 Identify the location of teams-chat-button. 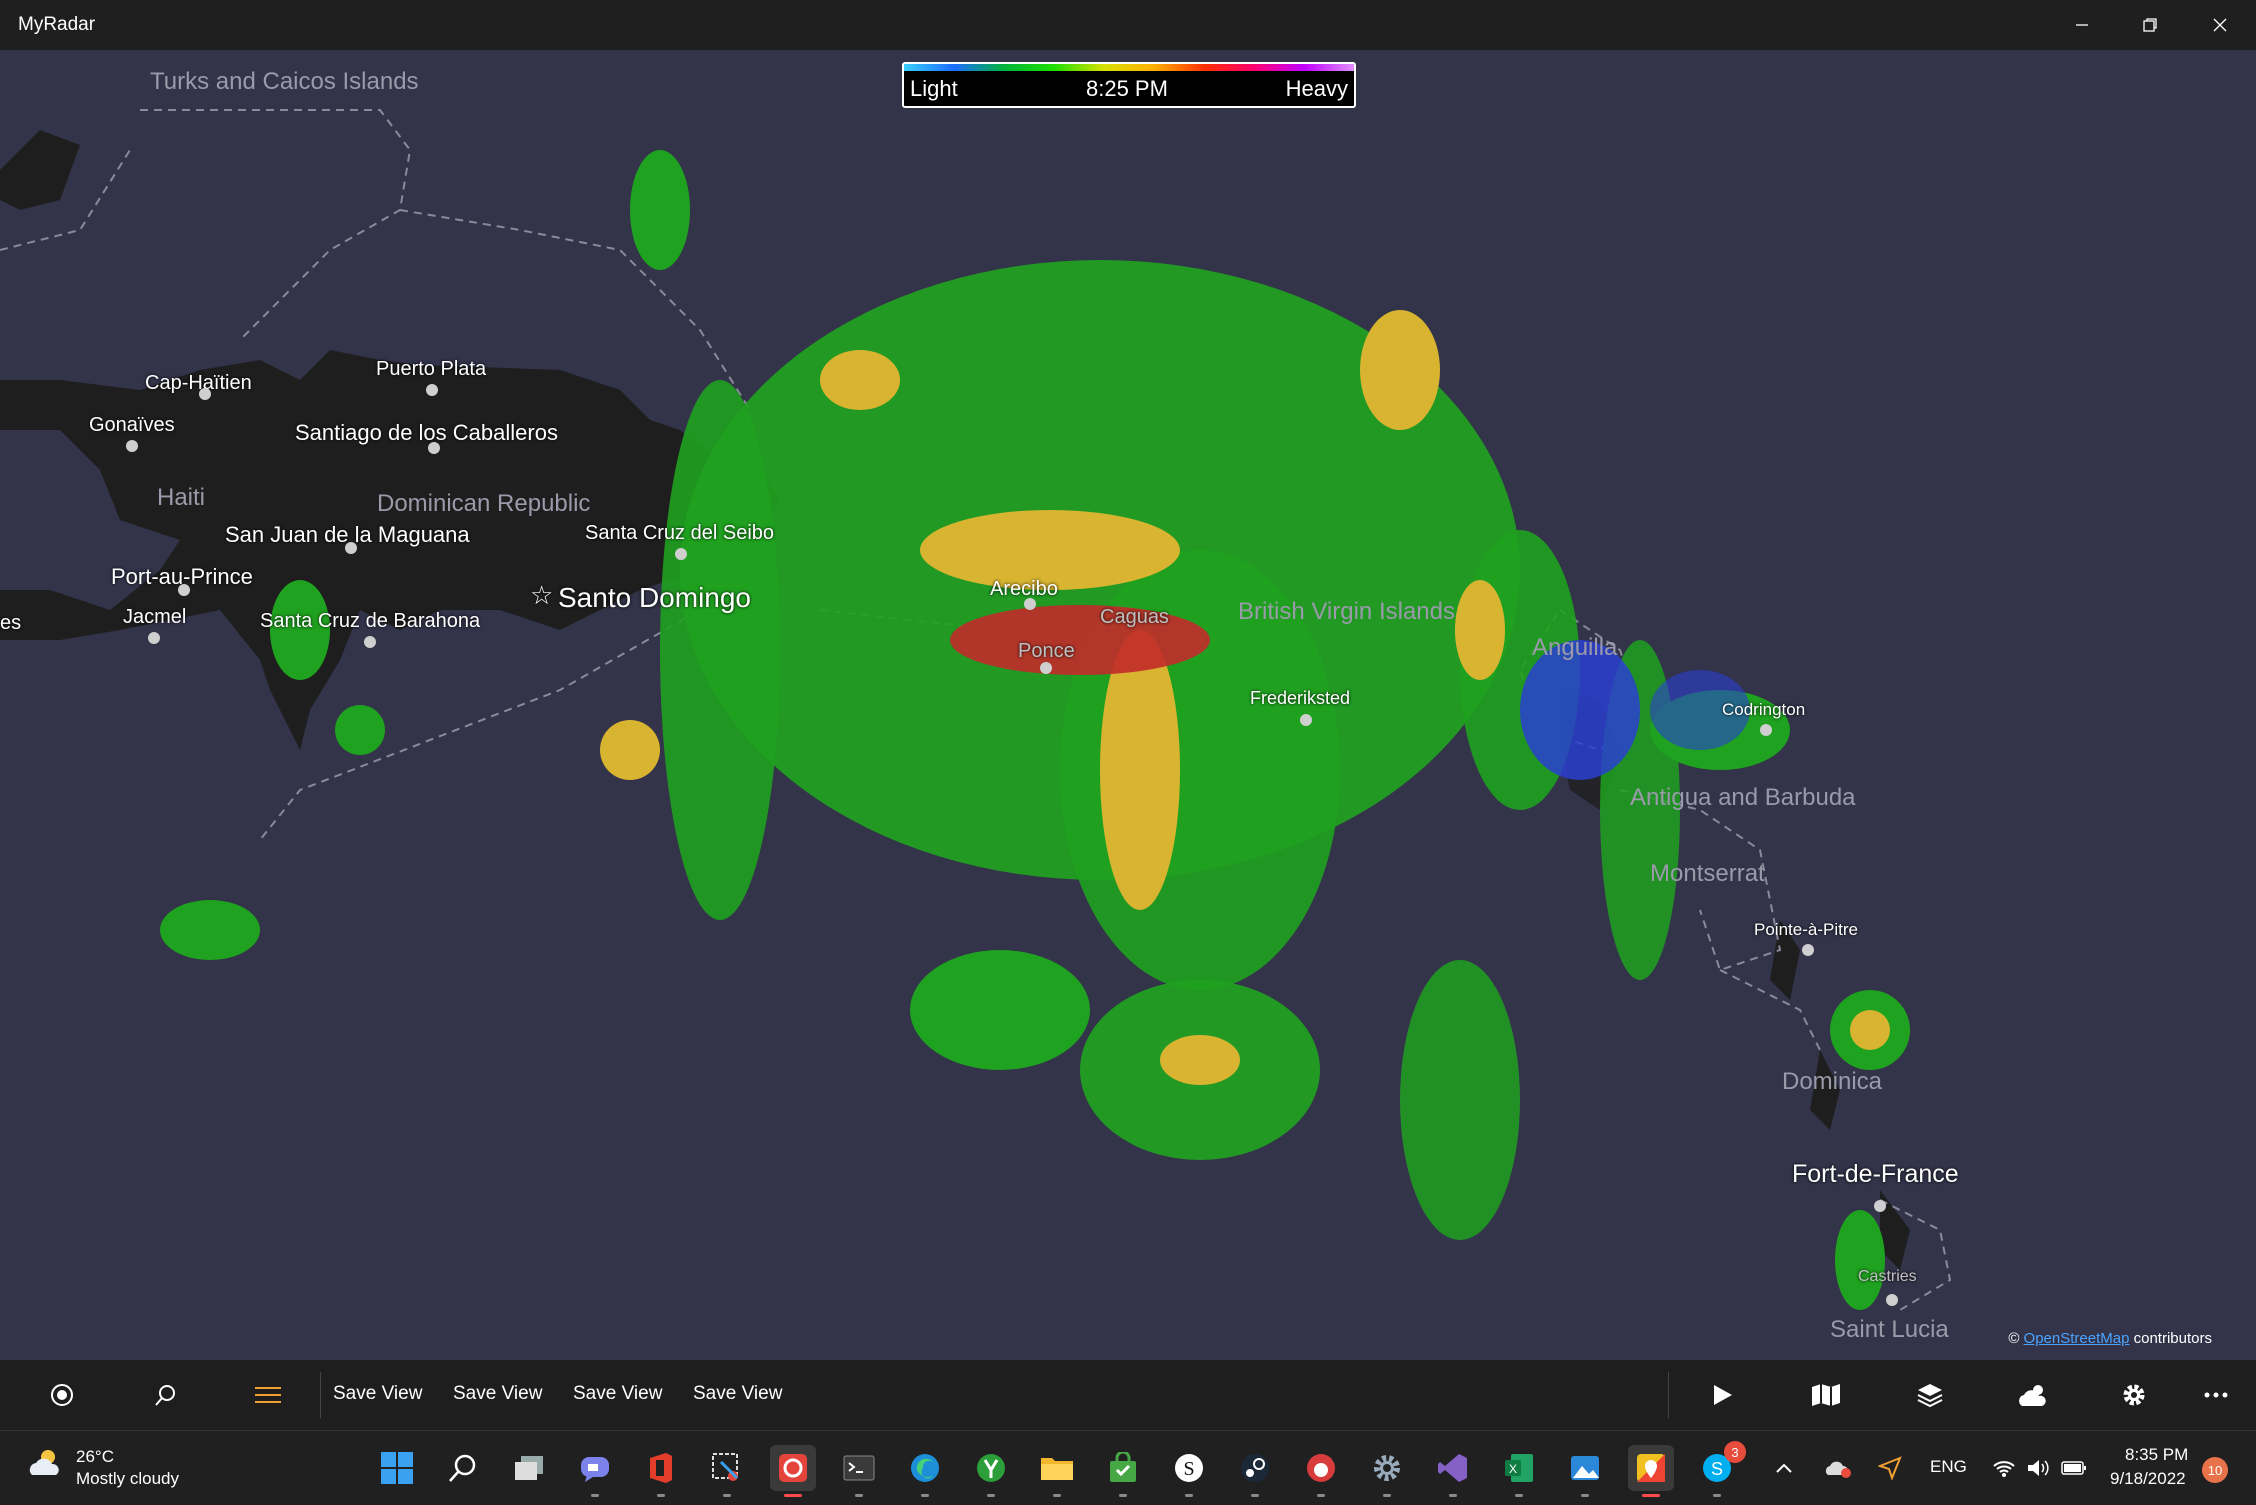
(595, 1471).